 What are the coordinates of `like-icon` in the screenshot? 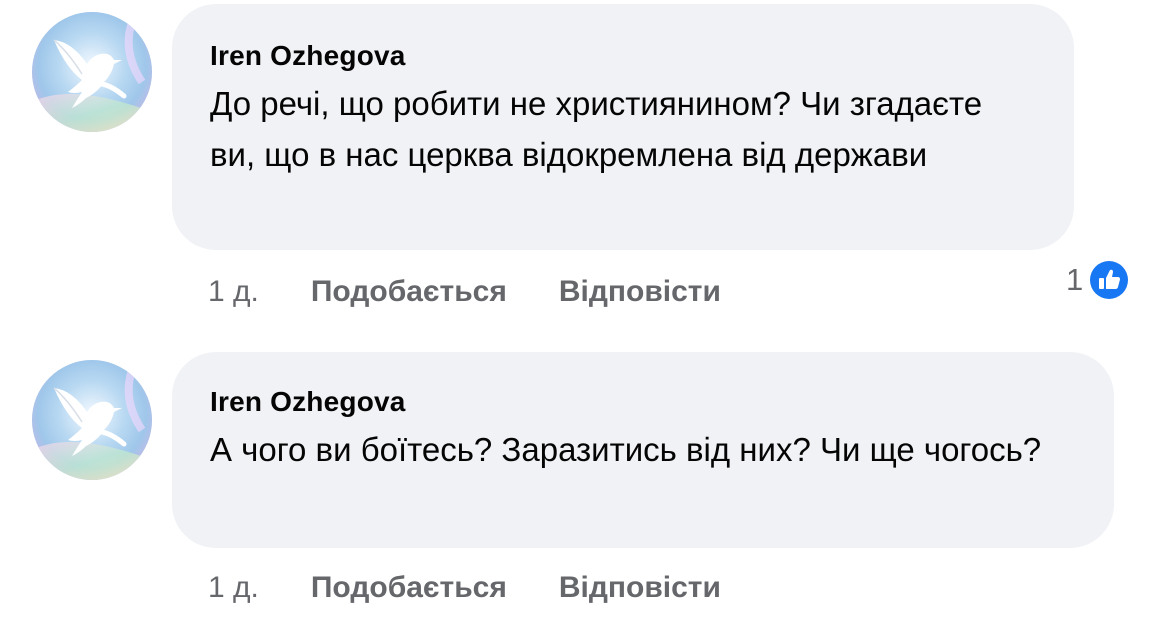 It's located at (1109, 280).